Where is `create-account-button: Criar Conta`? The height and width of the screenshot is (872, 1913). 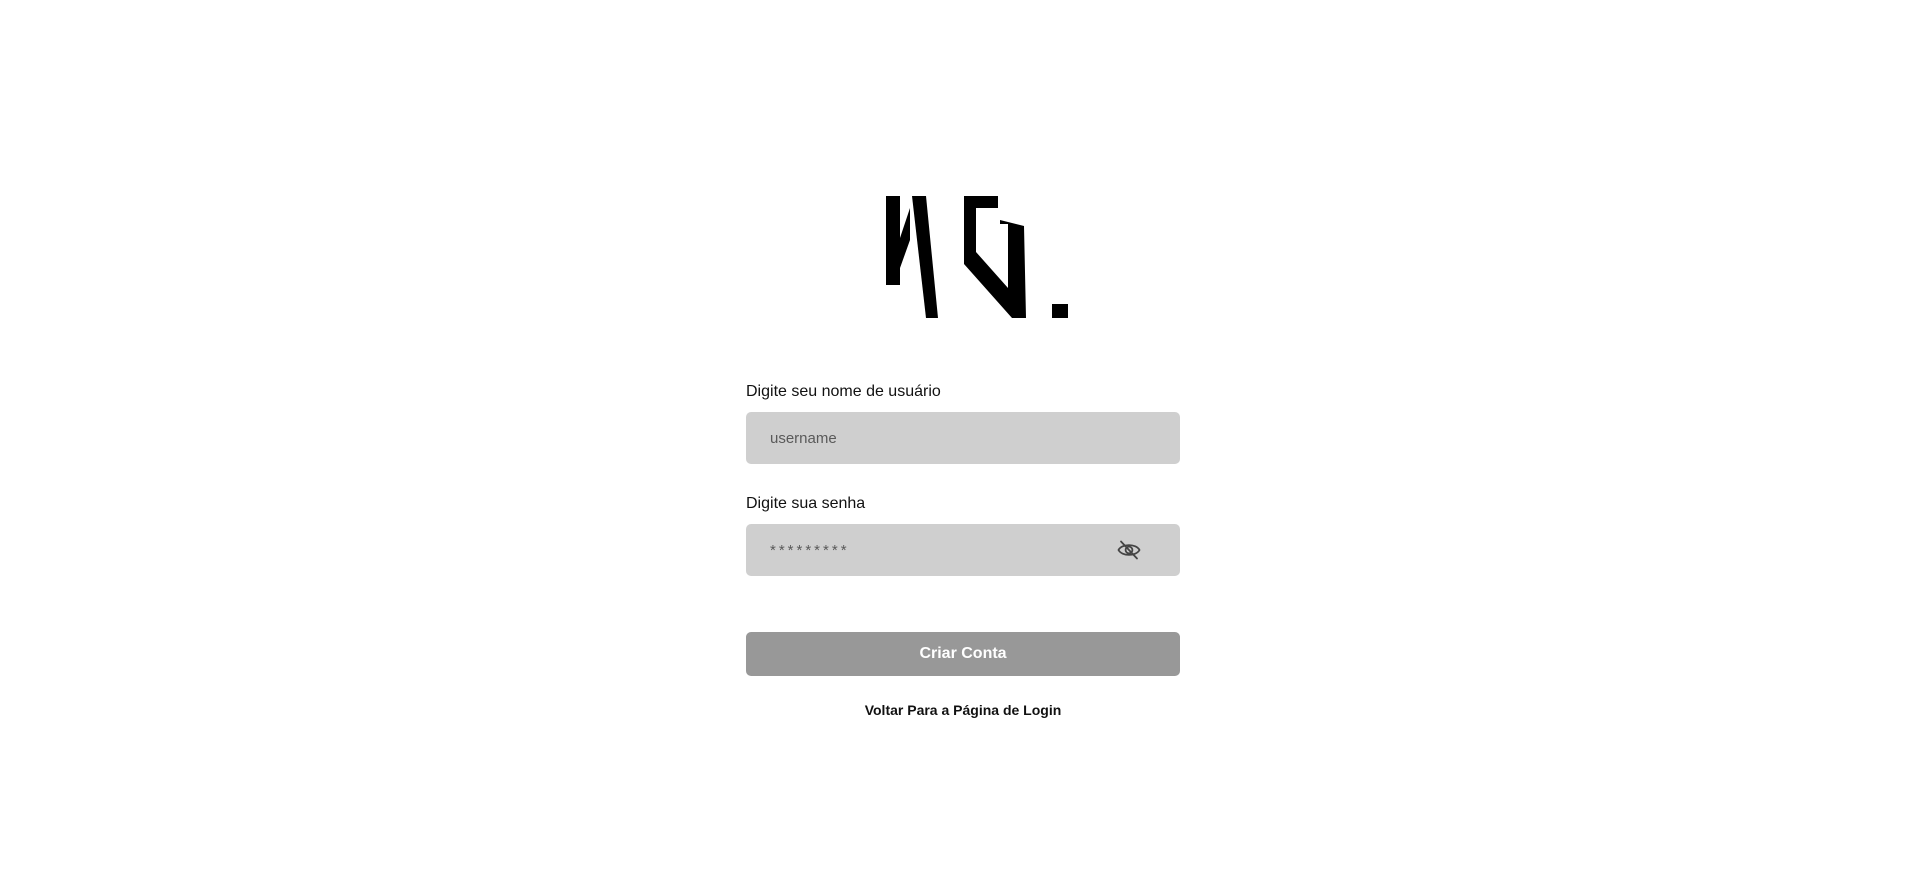 create-account-button: Criar Conta is located at coordinates (963, 654).